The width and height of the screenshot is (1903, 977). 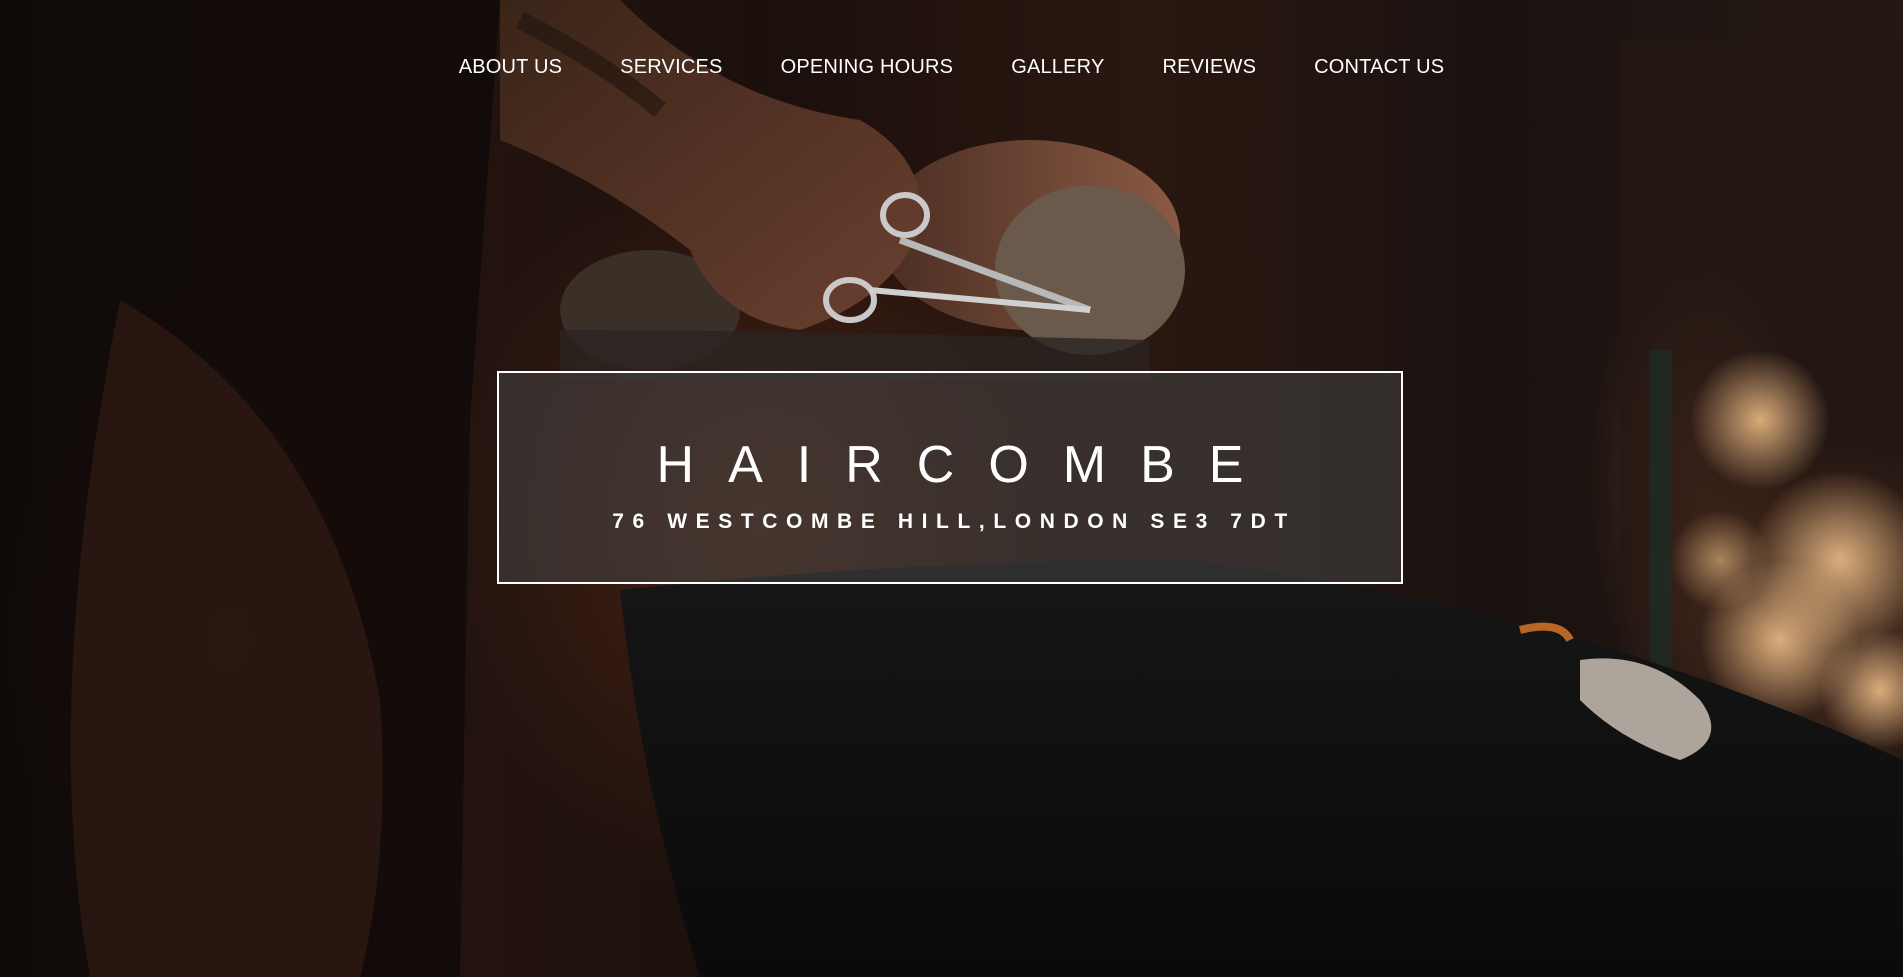 What do you see at coordinates (1210, 67) in the screenshot?
I see `nav-item-reviews: REVIEWS` at bounding box center [1210, 67].